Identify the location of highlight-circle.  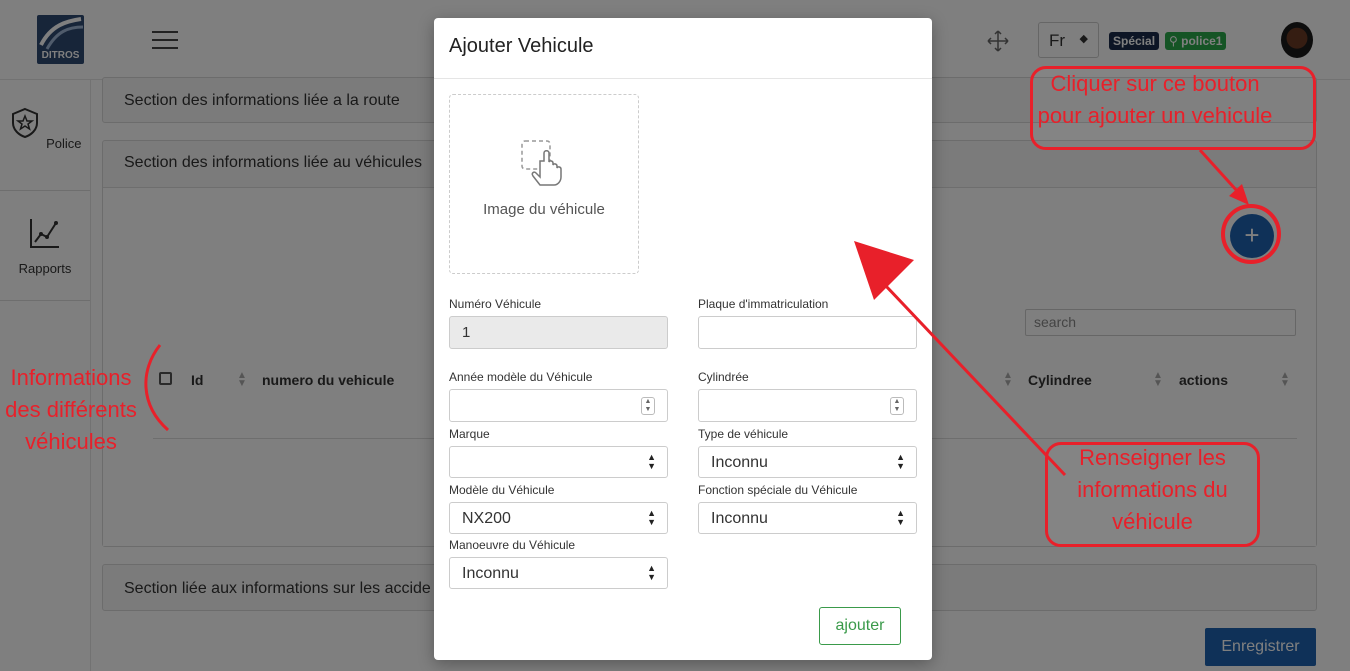
(1251, 234).